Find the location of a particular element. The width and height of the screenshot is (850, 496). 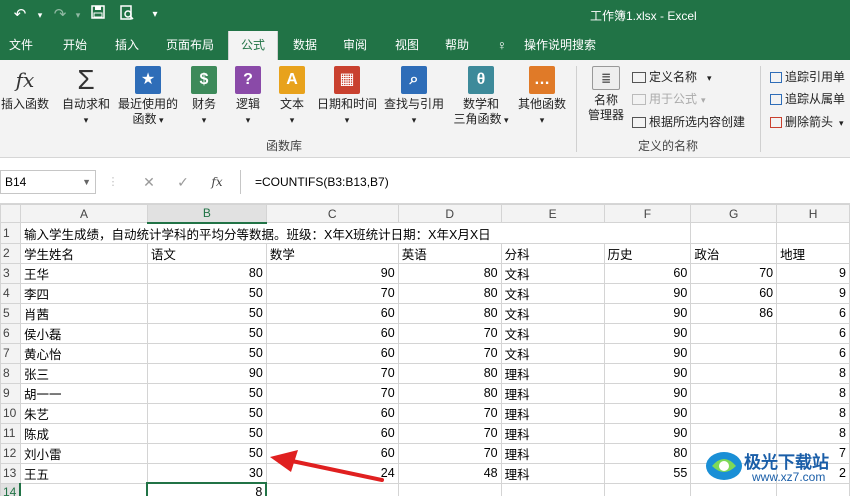

tab-data: 数据 is located at coordinates (305, 45).